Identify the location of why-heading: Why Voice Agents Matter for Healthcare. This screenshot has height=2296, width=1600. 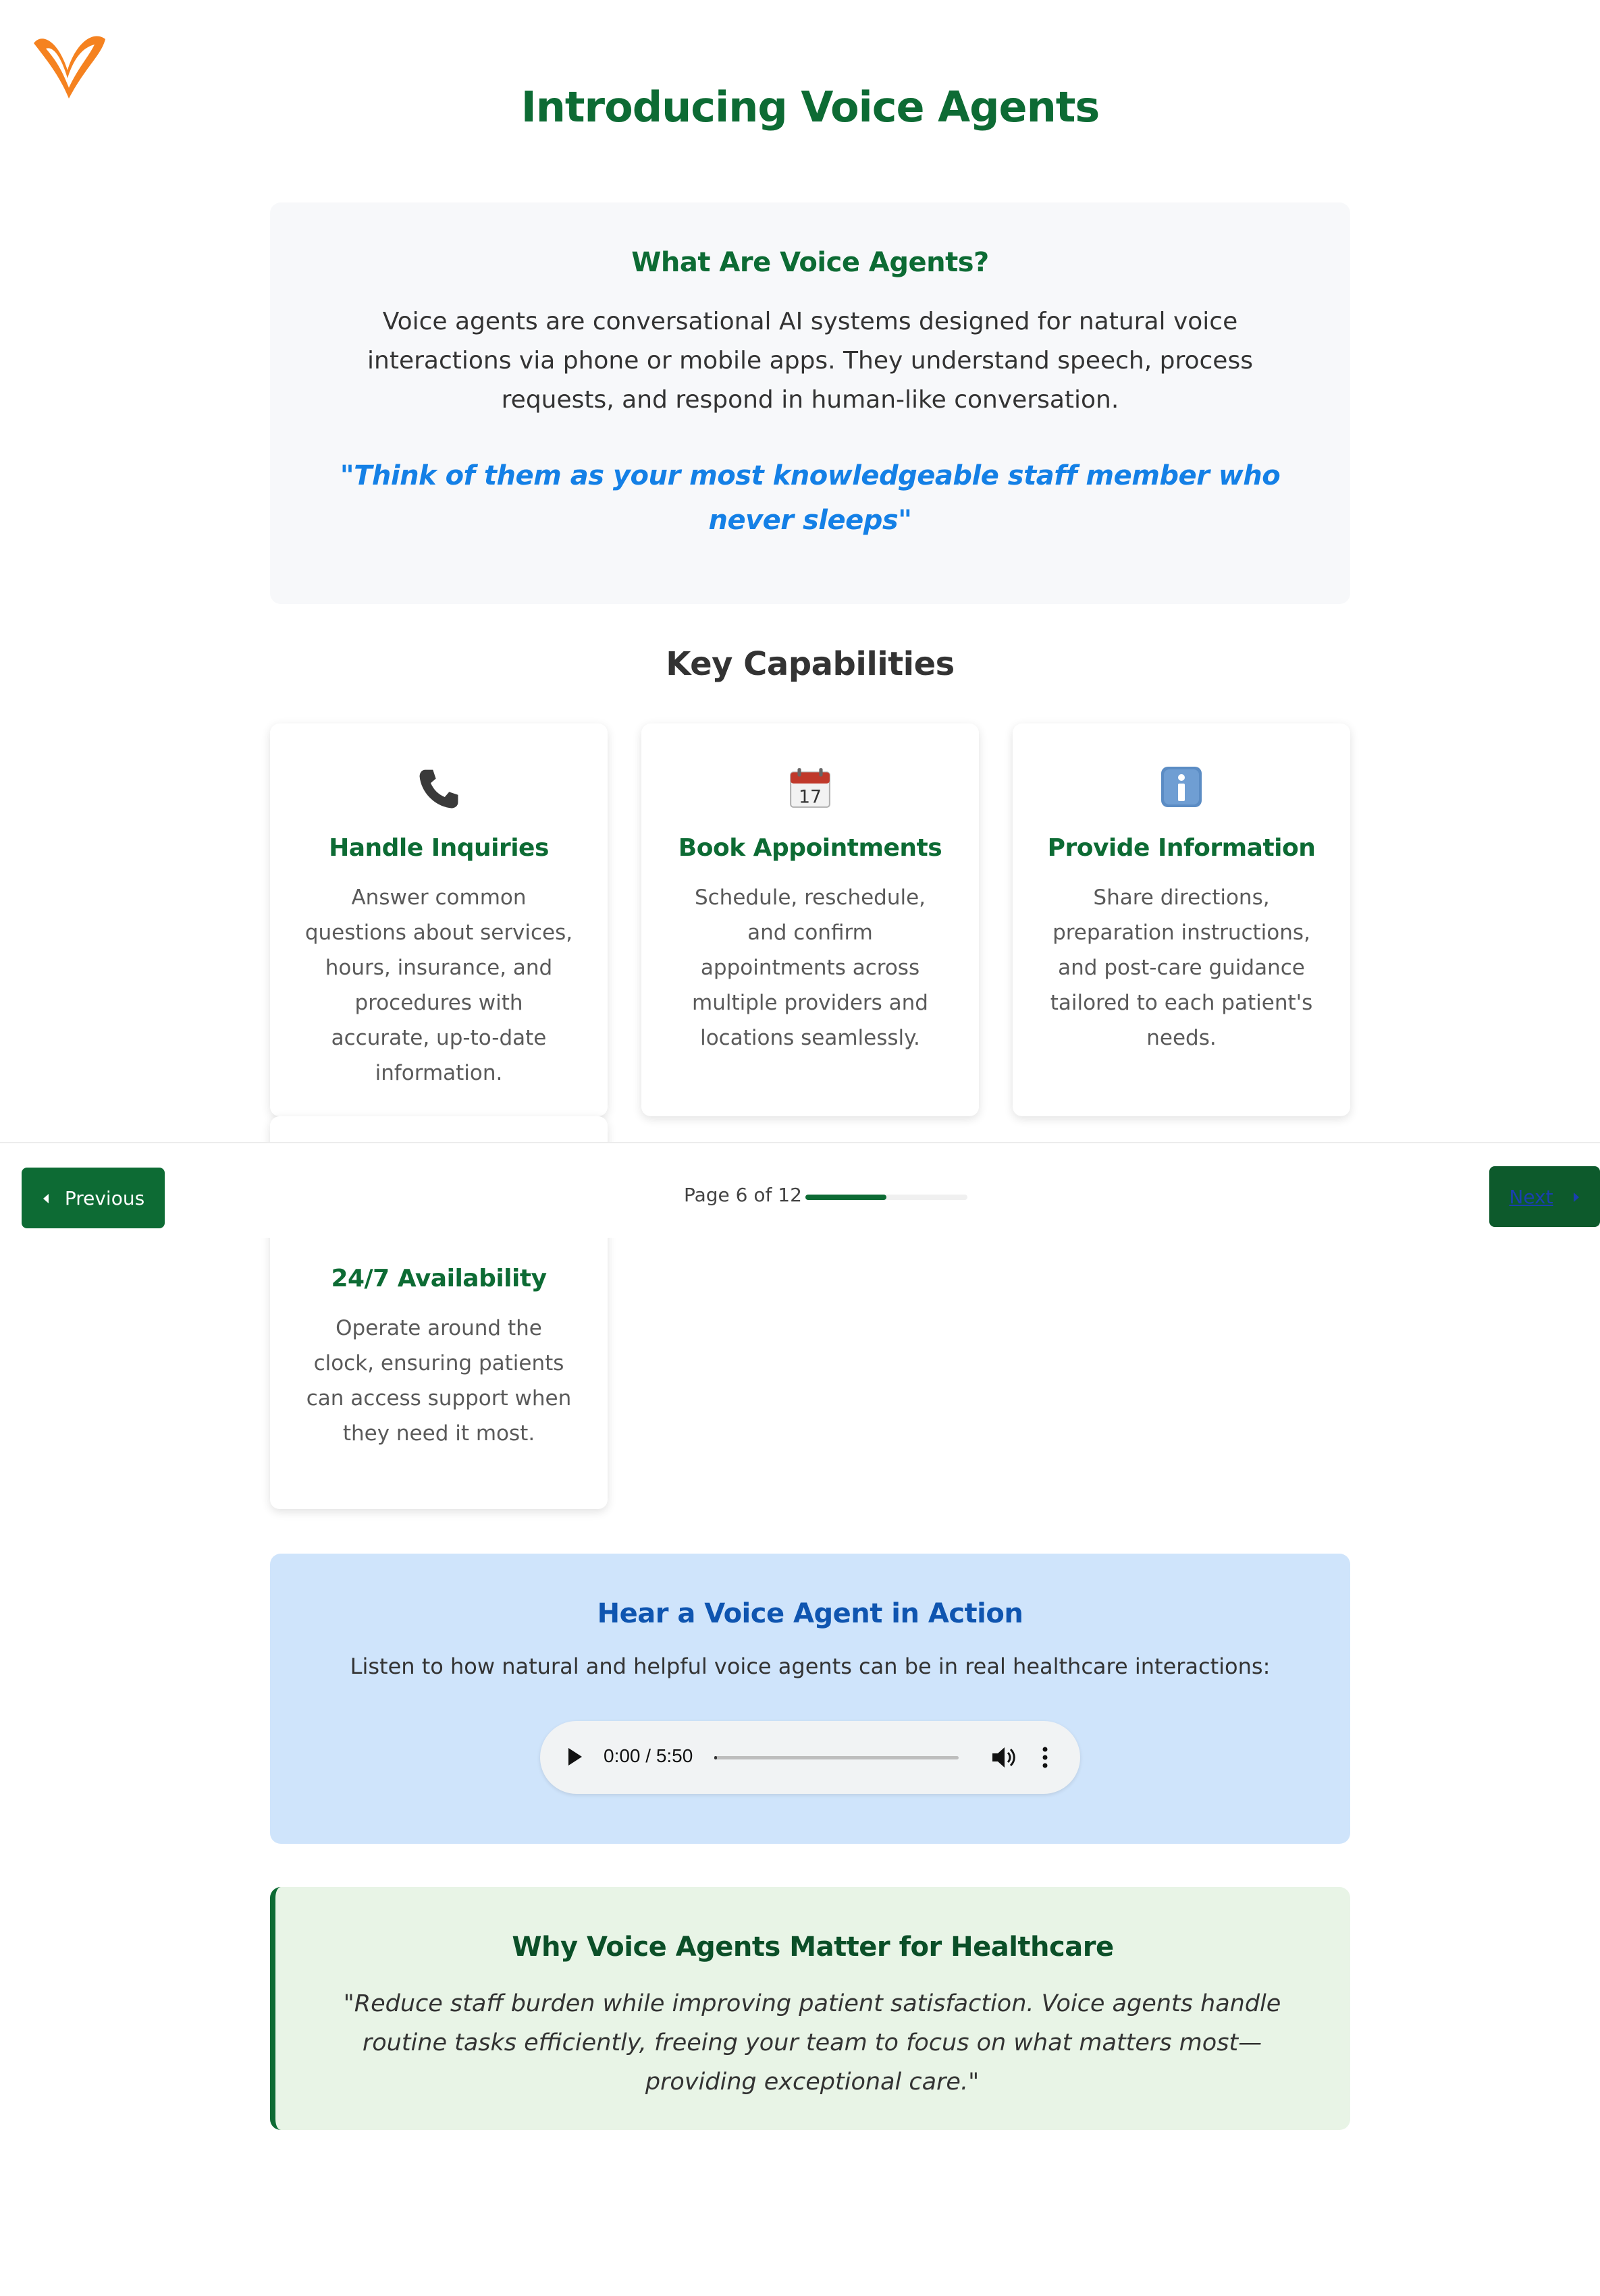
(813, 1947).